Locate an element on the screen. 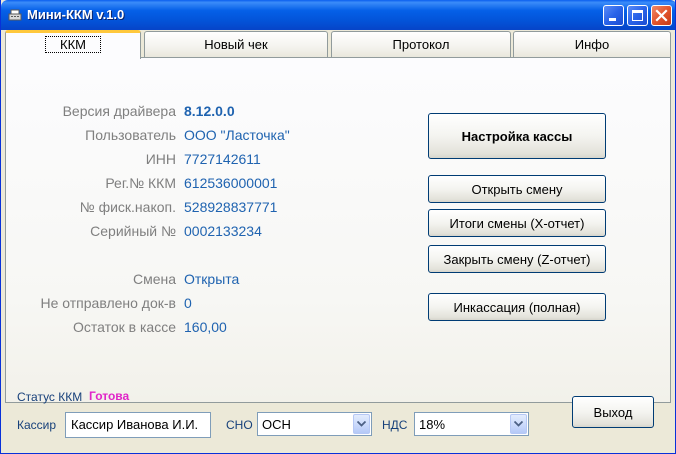 Image resolution: width=676 pixels, height=454 pixels. tab-new-receipt: Новый чек is located at coordinates (236, 44).